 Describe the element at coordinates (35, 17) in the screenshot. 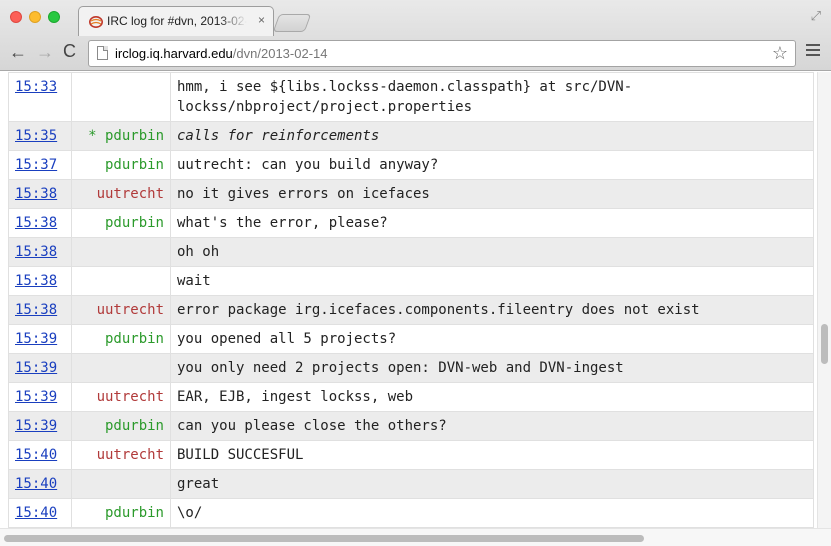

I see `minimize-window-button` at that location.